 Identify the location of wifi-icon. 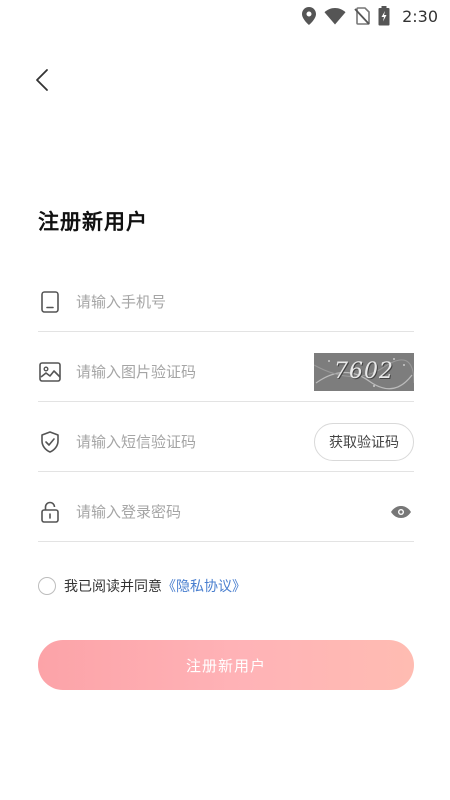
(335, 16).